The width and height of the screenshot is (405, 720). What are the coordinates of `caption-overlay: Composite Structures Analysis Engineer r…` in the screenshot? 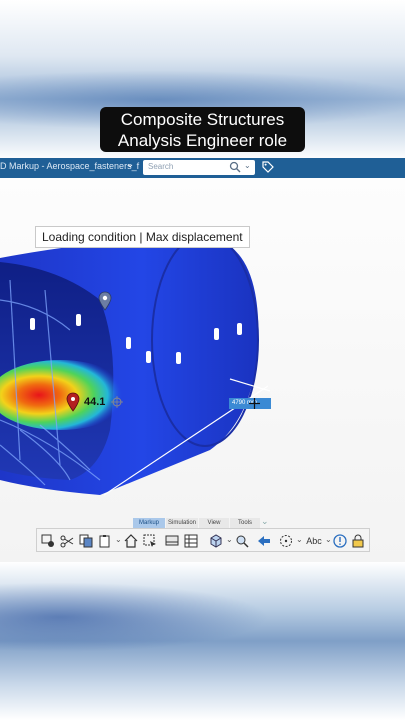 It's located at (202, 129).